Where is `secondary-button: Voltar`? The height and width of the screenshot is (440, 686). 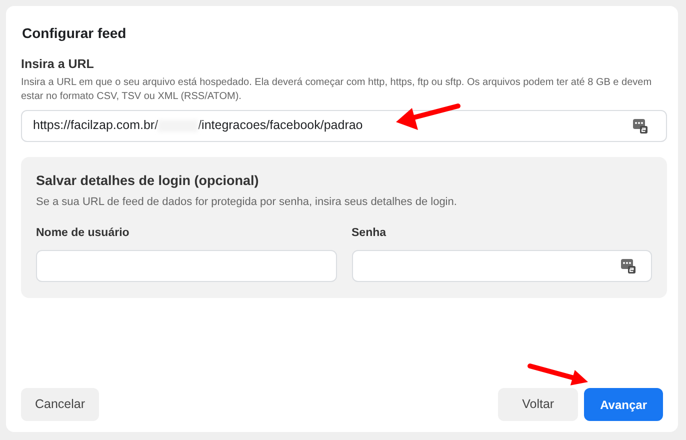
secondary-button: Voltar is located at coordinates (538, 404).